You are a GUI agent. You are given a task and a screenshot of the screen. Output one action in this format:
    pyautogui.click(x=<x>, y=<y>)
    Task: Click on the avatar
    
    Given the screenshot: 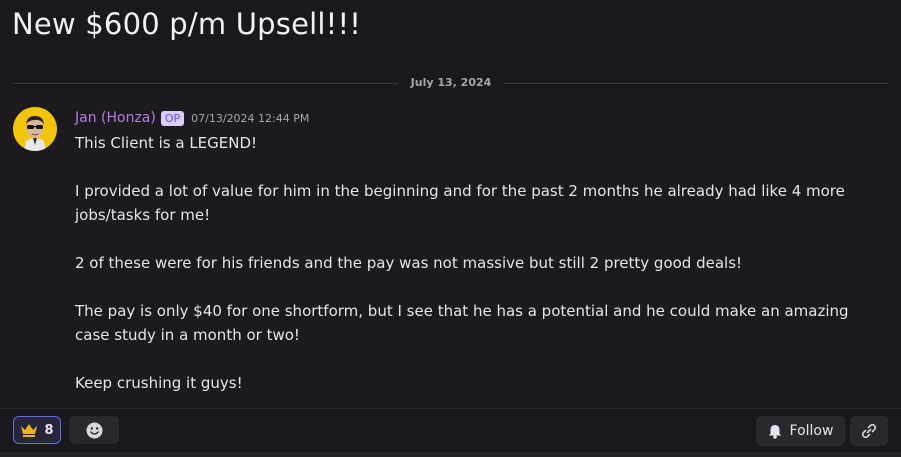 What is the action you would take?
    pyautogui.click(x=35, y=129)
    